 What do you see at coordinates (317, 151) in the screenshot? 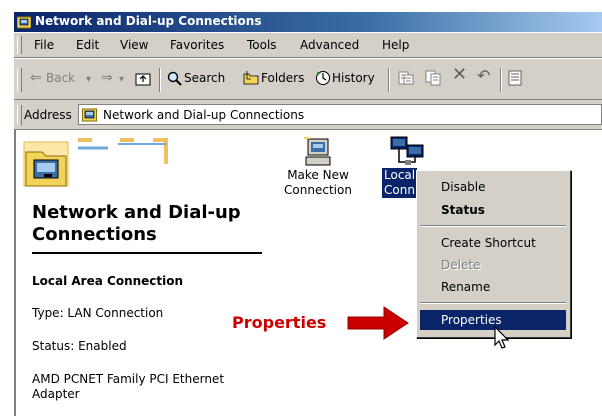
I see `make-new-connection-icon` at bounding box center [317, 151].